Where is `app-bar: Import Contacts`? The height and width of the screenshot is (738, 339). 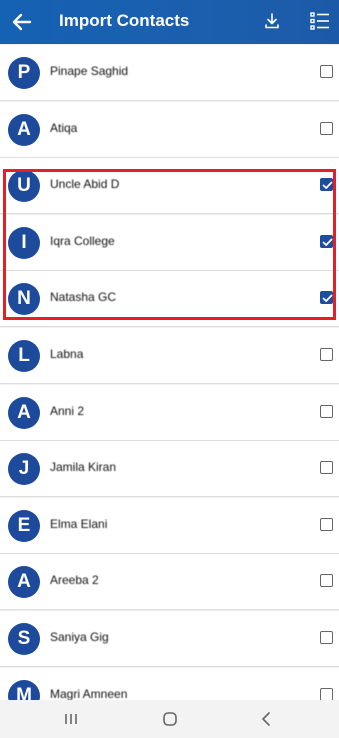
app-bar: Import Contacts is located at coordinates (169, 22).